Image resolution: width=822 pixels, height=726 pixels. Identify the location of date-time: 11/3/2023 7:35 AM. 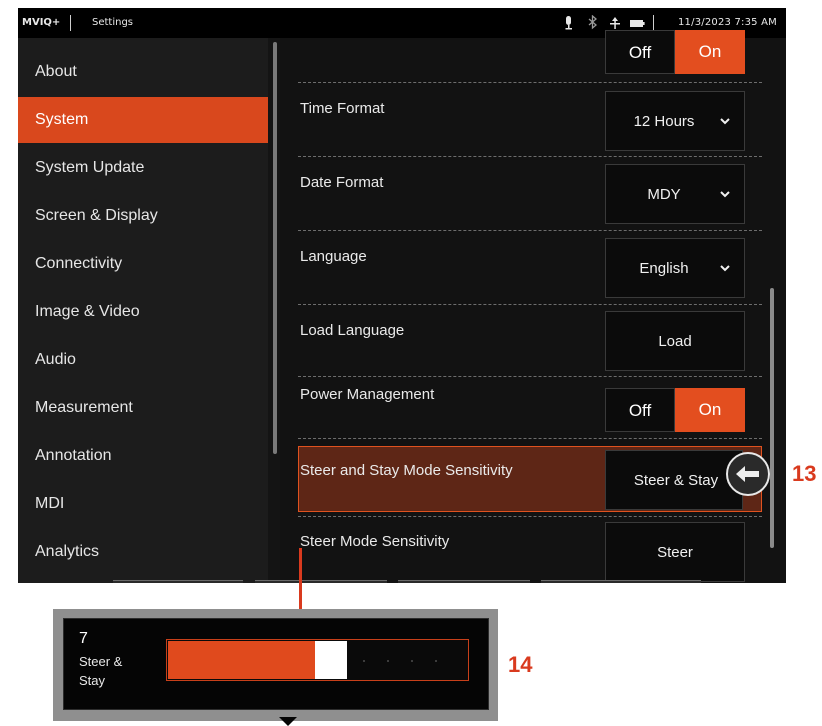
(727, 22).